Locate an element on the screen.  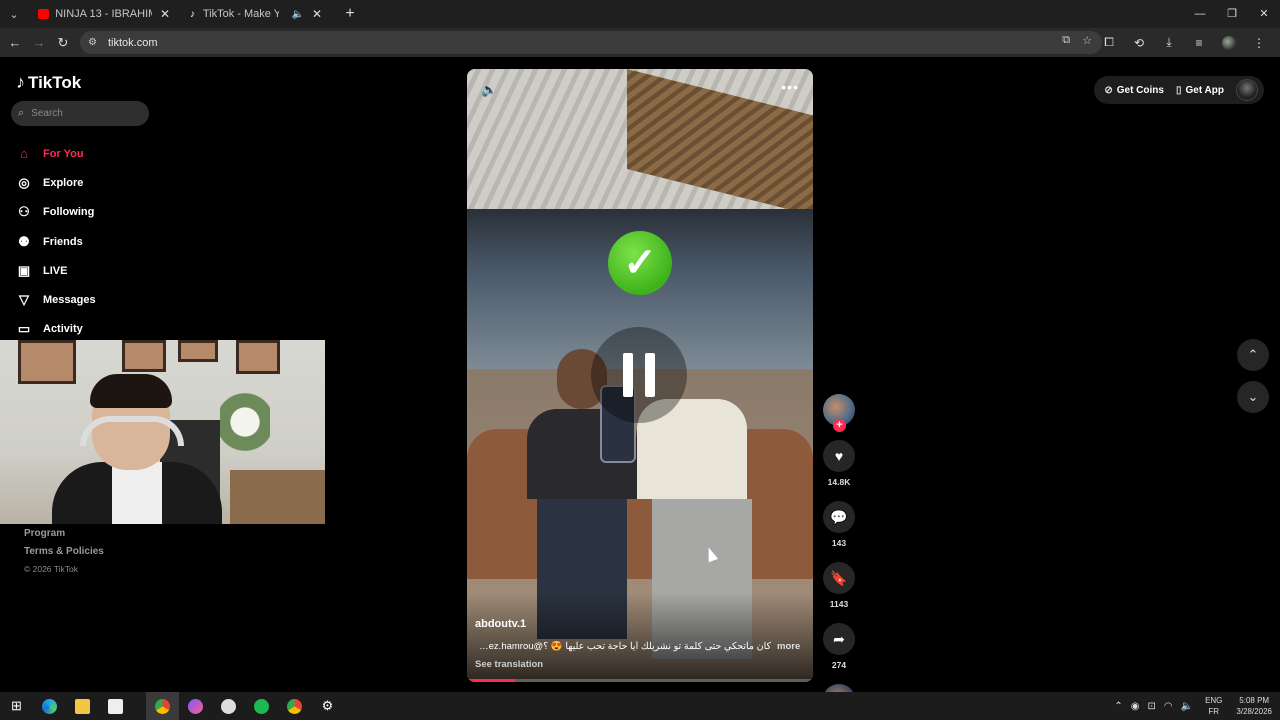
more-options-icon: ••• is located at coordinates (790, 87).